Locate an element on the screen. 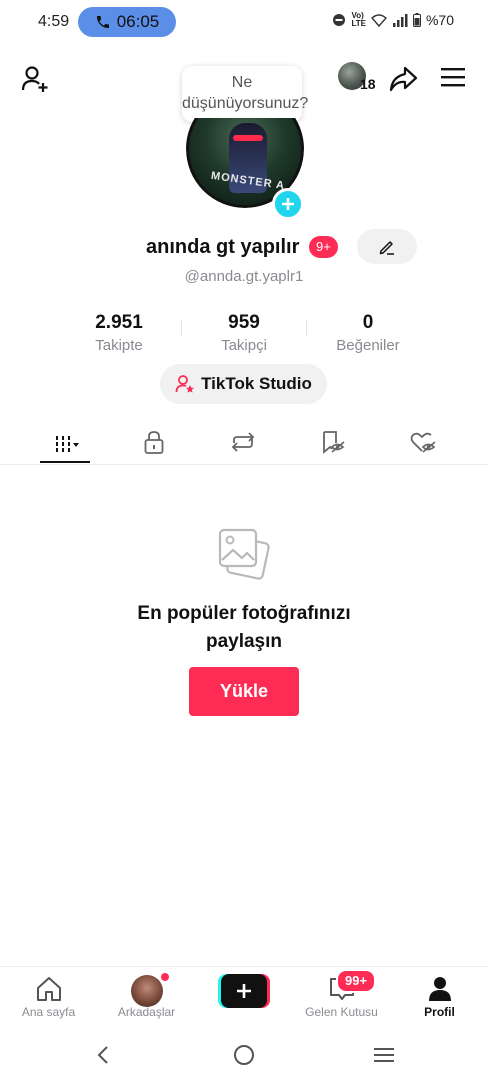 The height and width of the screenshot is (1080, 488). add-friend-button is located at coordinates (35, 79).